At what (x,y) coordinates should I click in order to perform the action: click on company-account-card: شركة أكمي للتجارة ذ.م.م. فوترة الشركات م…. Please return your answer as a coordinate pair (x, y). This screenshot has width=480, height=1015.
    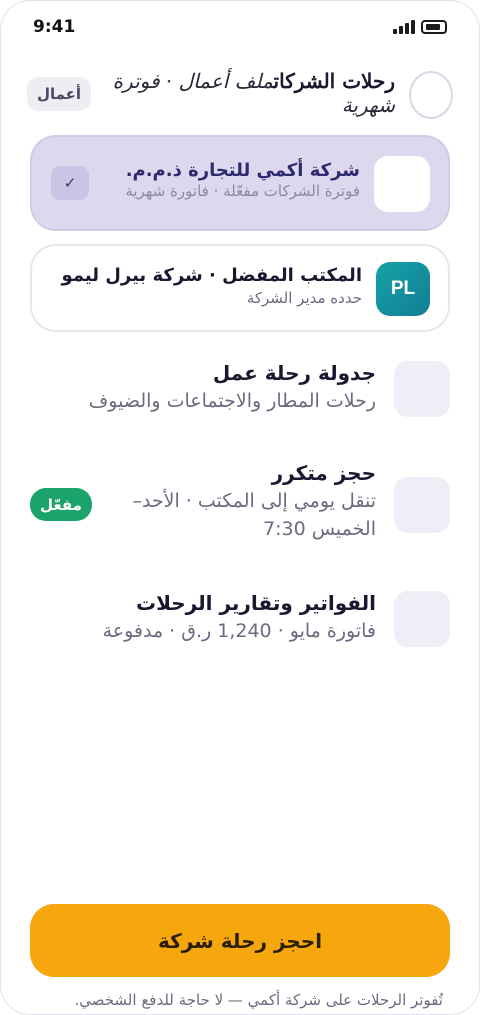
    Looking at the image, I should click on (240, 183).